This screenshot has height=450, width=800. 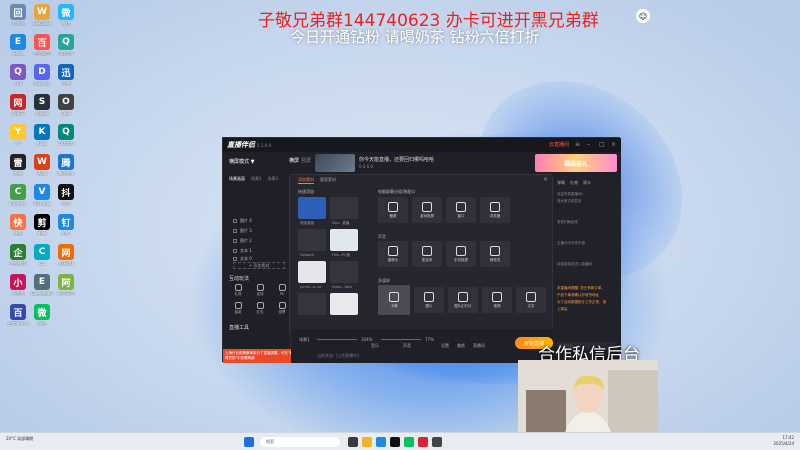 I want to click on wechat-icon, so click(x=409, y=442).